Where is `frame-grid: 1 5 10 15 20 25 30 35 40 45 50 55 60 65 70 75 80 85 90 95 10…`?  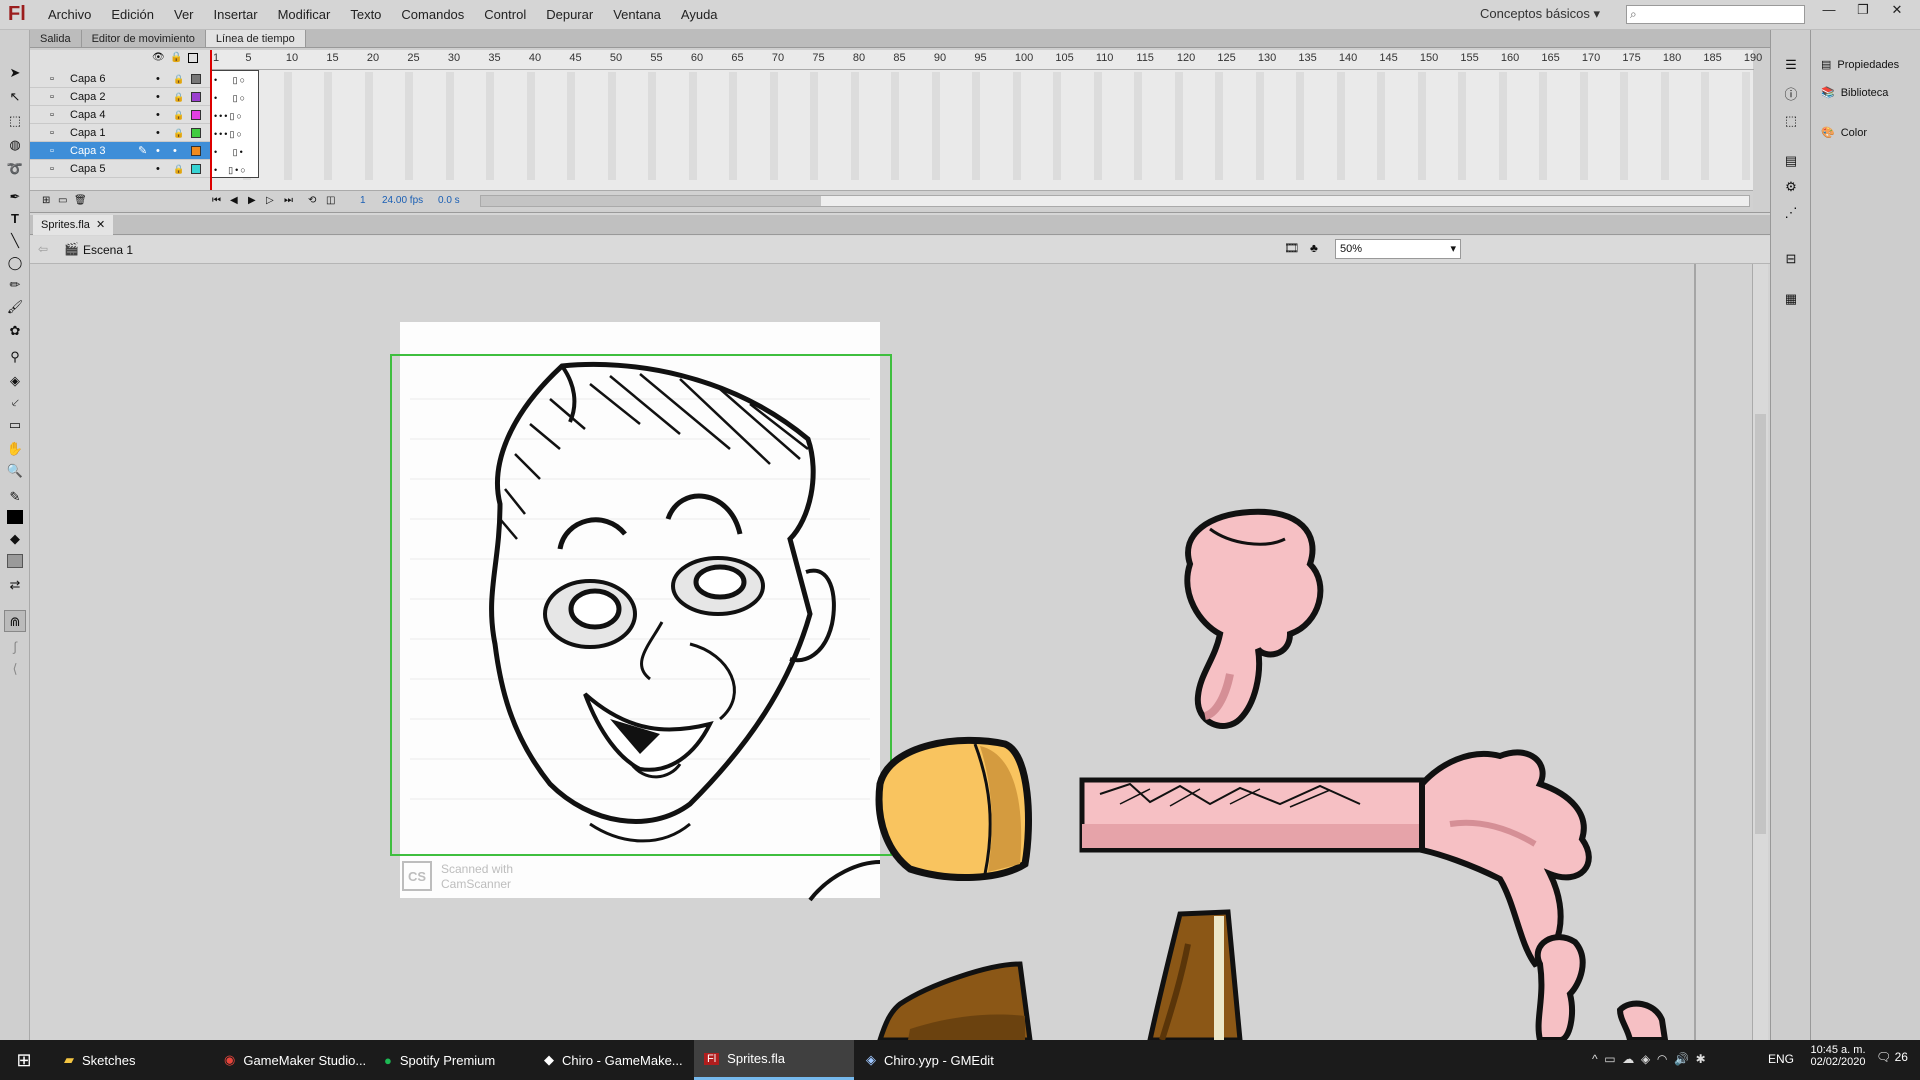
frame-grid: 1 5 10 15 20 25 30 35 40 45 50 55 60 65 70 75 80 85 90 95 10… is located at coordinates (986, 130).